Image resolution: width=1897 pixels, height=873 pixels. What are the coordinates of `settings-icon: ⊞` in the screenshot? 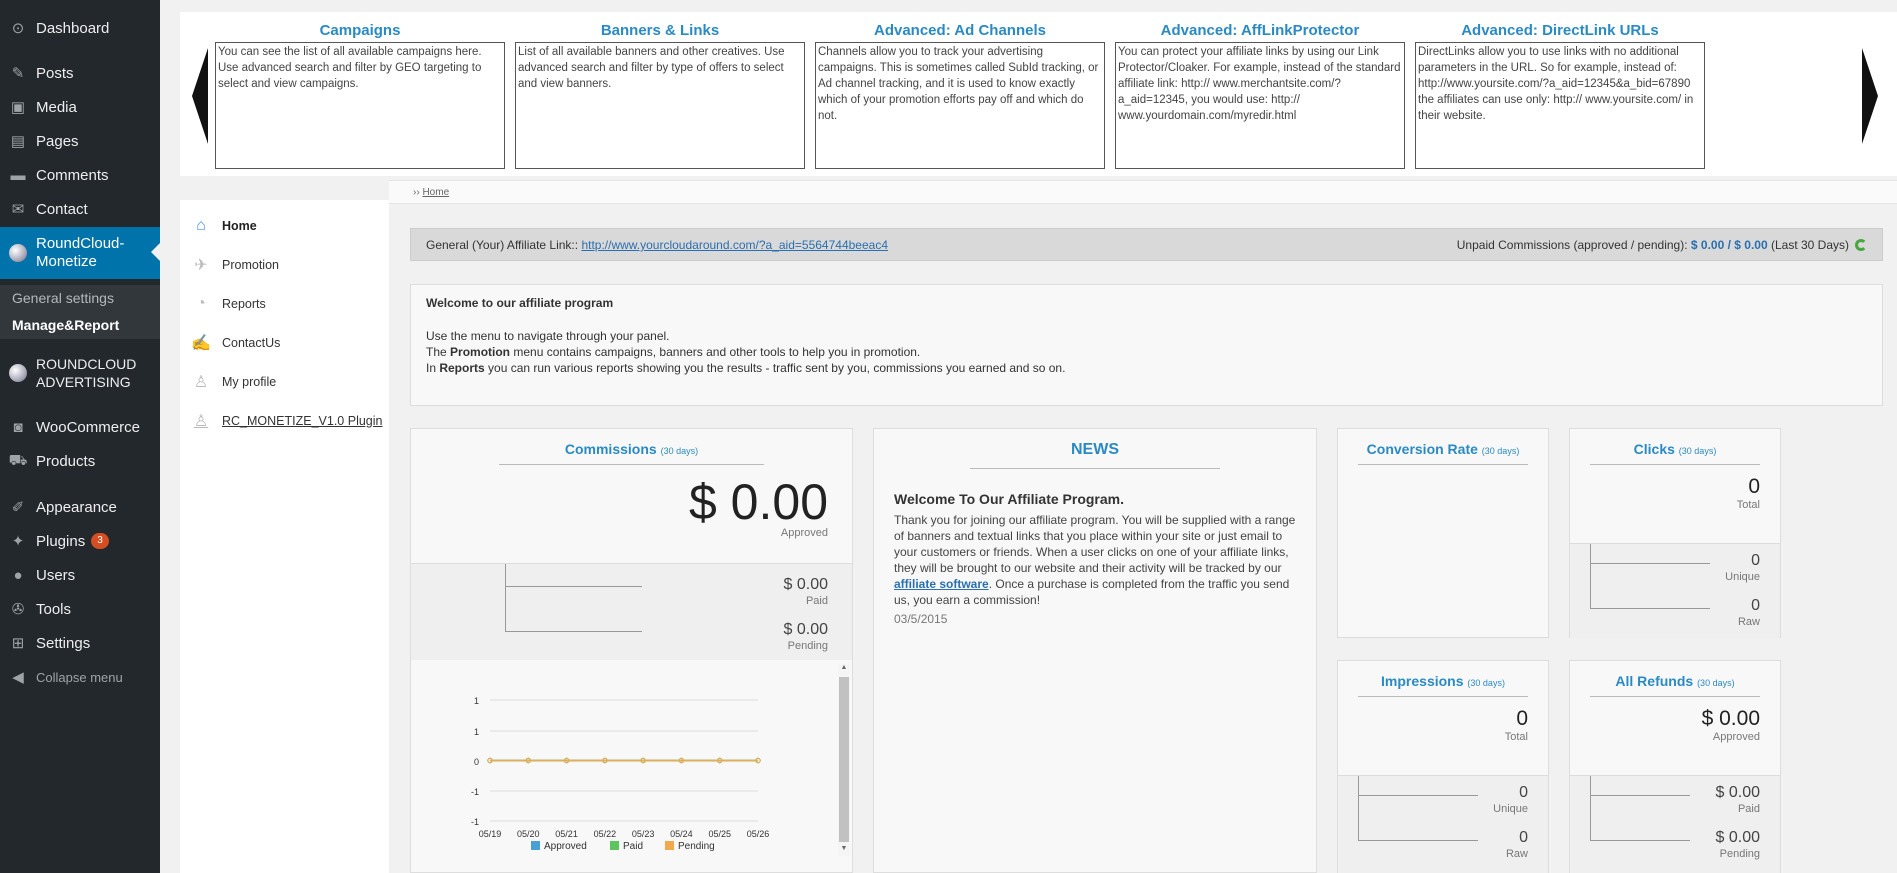 It's located at (18, 643).